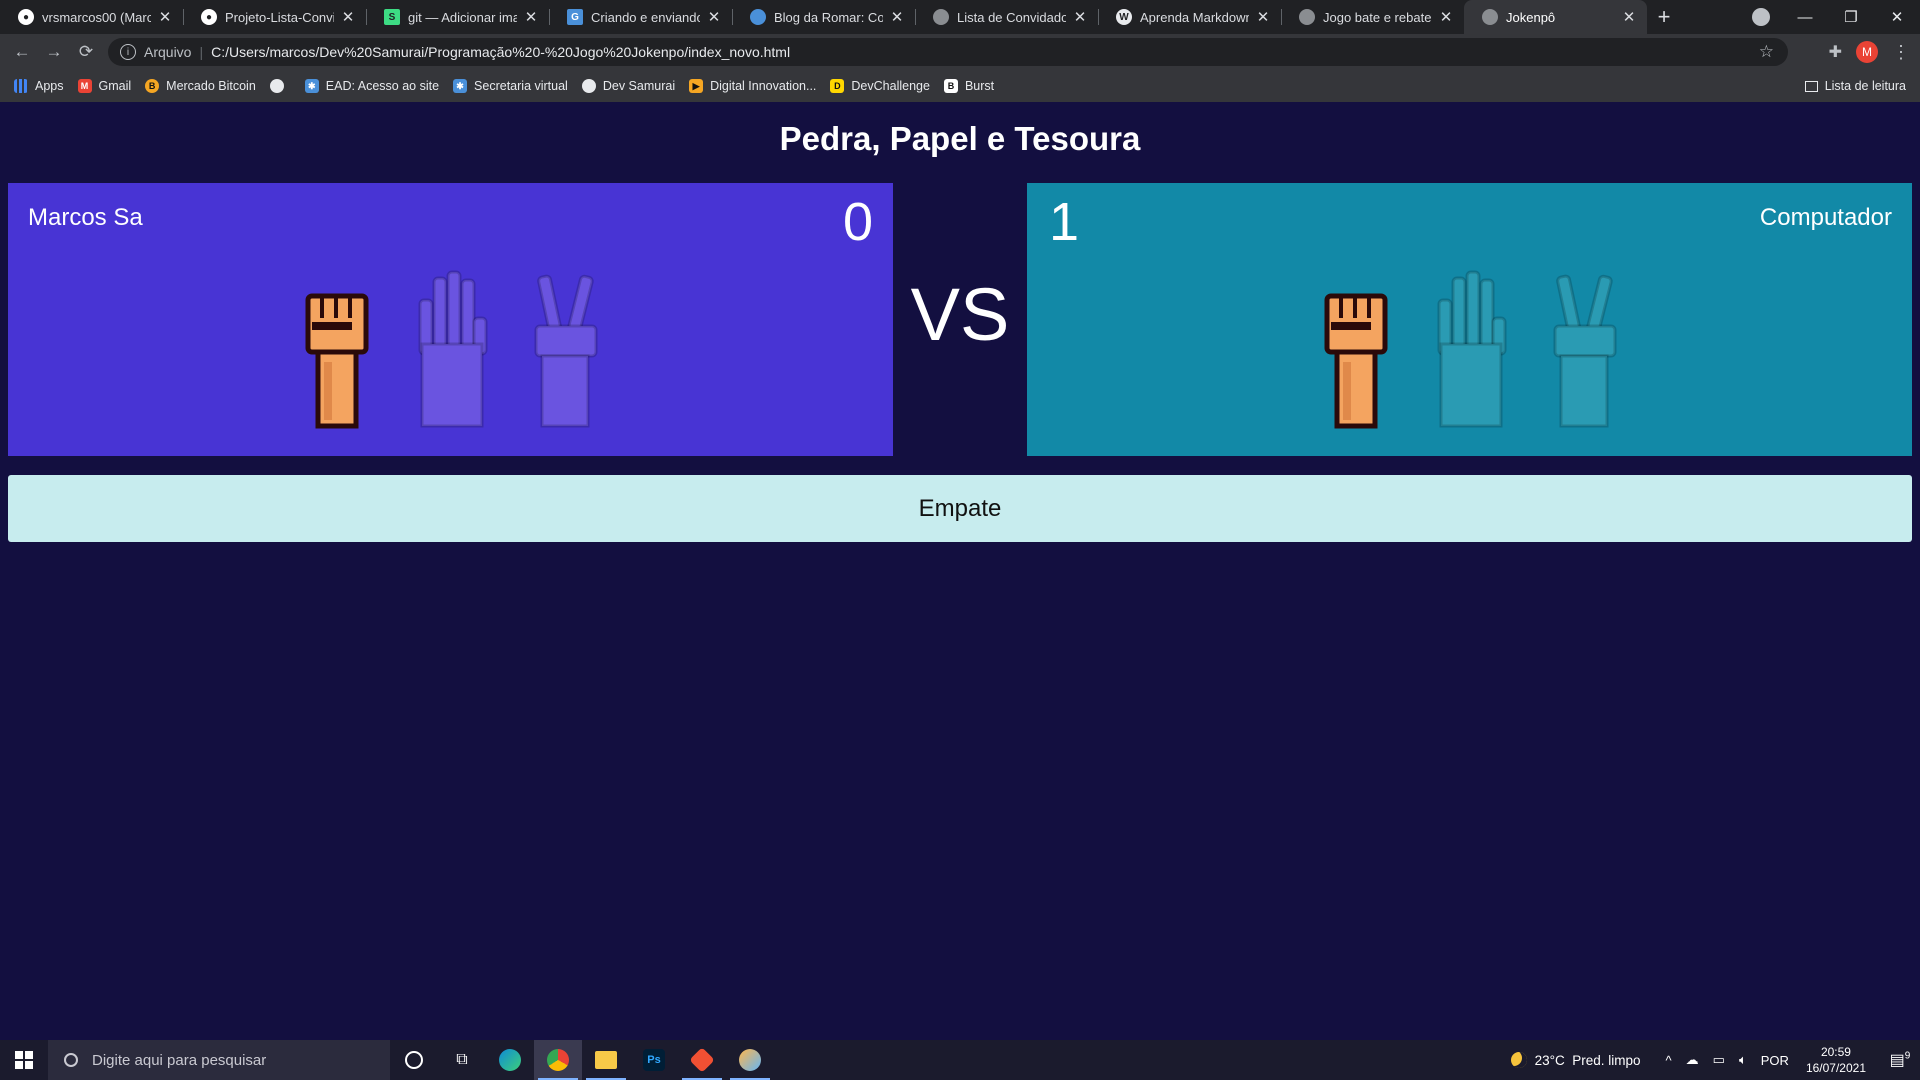  What do you see at coordinates (21, 86) in the screenshot?
I see `apps-grid-icon` at bounding box center [21, 86].